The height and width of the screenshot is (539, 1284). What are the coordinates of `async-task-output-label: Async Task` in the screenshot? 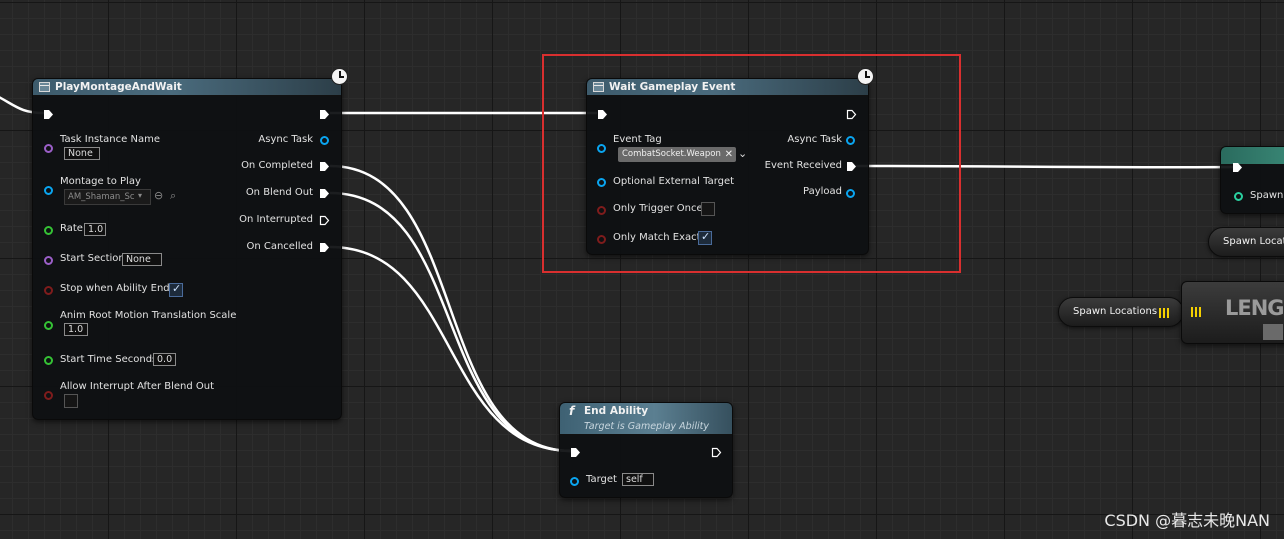 It's located at (285, 139).